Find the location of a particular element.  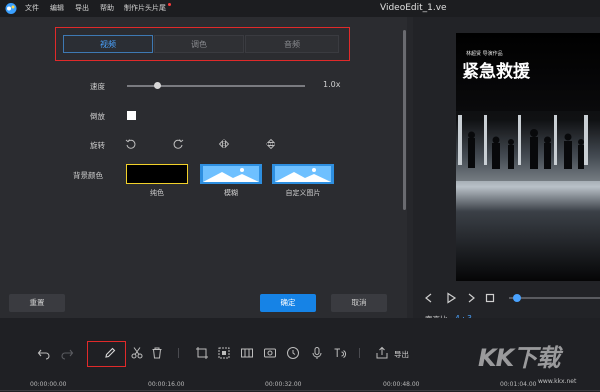

speed-slider-handle is located at coordinates (157, 85).